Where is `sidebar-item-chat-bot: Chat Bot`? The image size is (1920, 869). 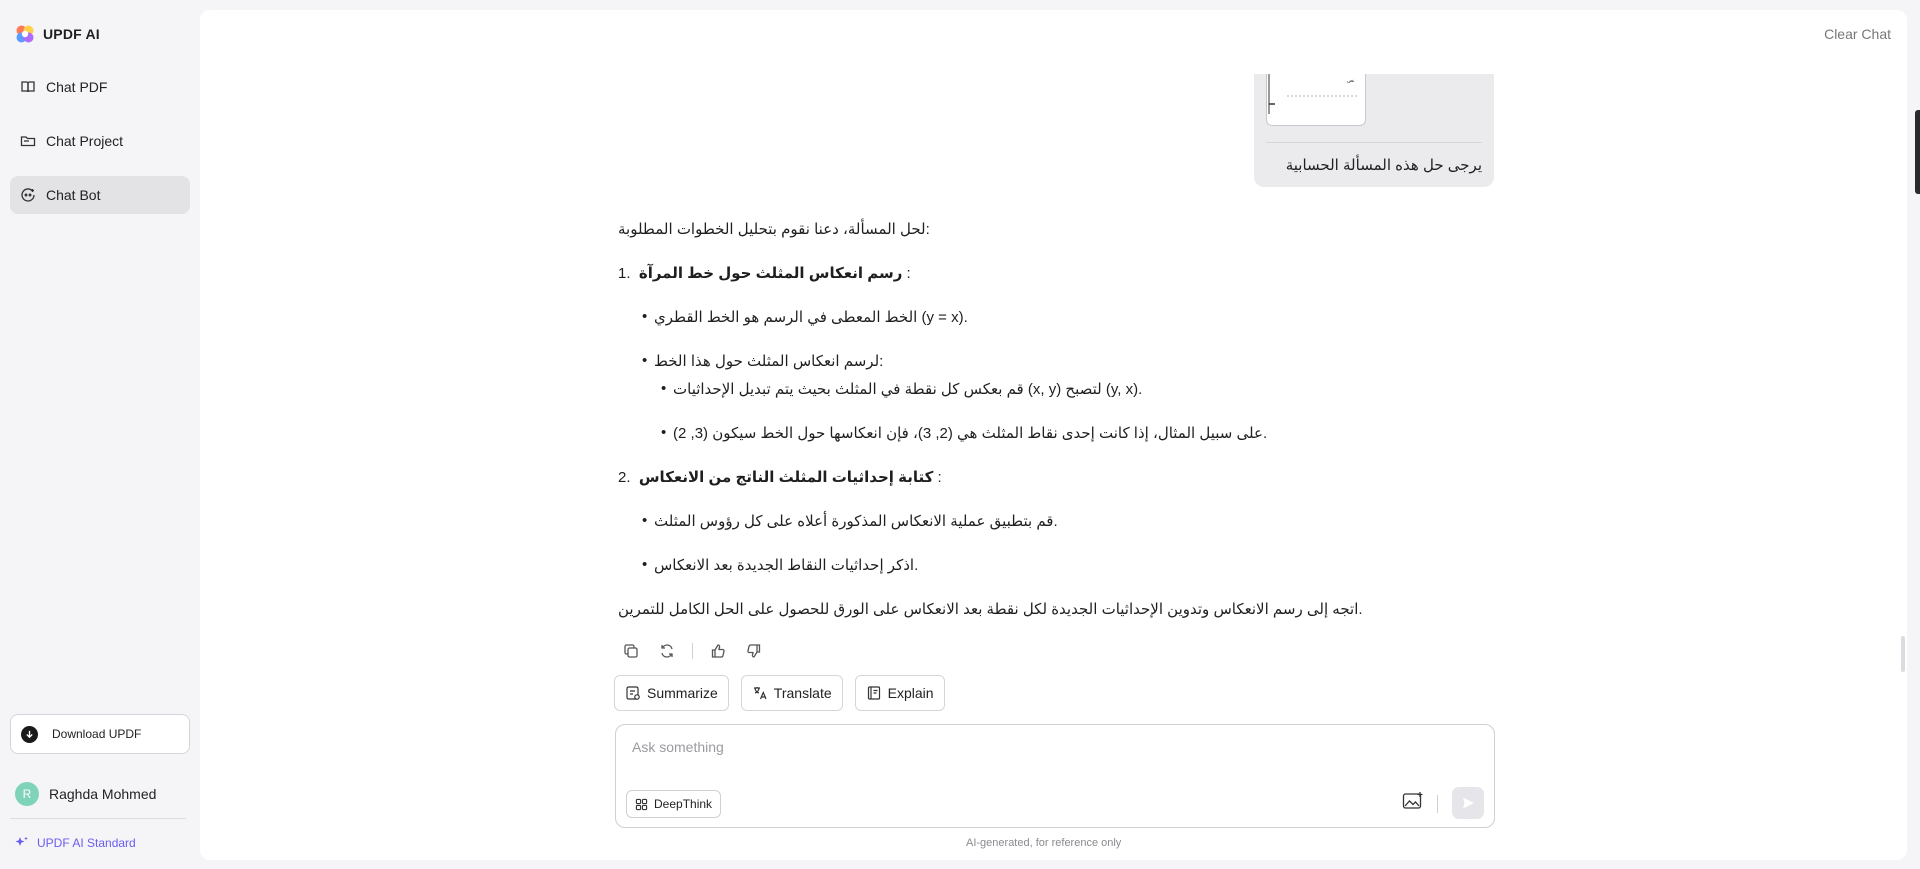 sidebar-item-chat-bot: Chat Bot is located at coordinates (100, 195).